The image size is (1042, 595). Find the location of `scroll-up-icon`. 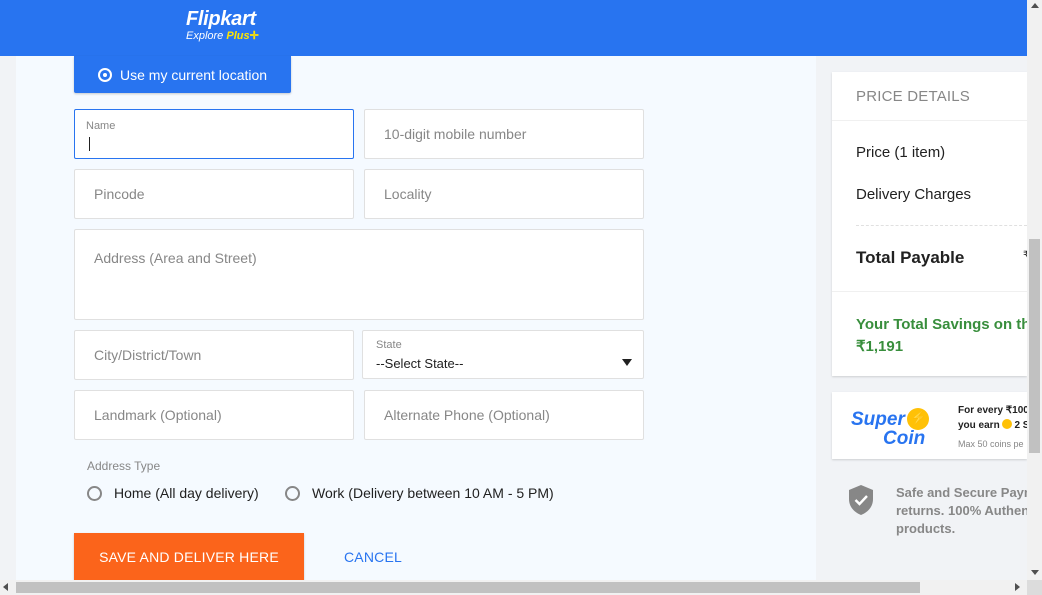

scroll-up-icon is located at coordinates (1035, 5).